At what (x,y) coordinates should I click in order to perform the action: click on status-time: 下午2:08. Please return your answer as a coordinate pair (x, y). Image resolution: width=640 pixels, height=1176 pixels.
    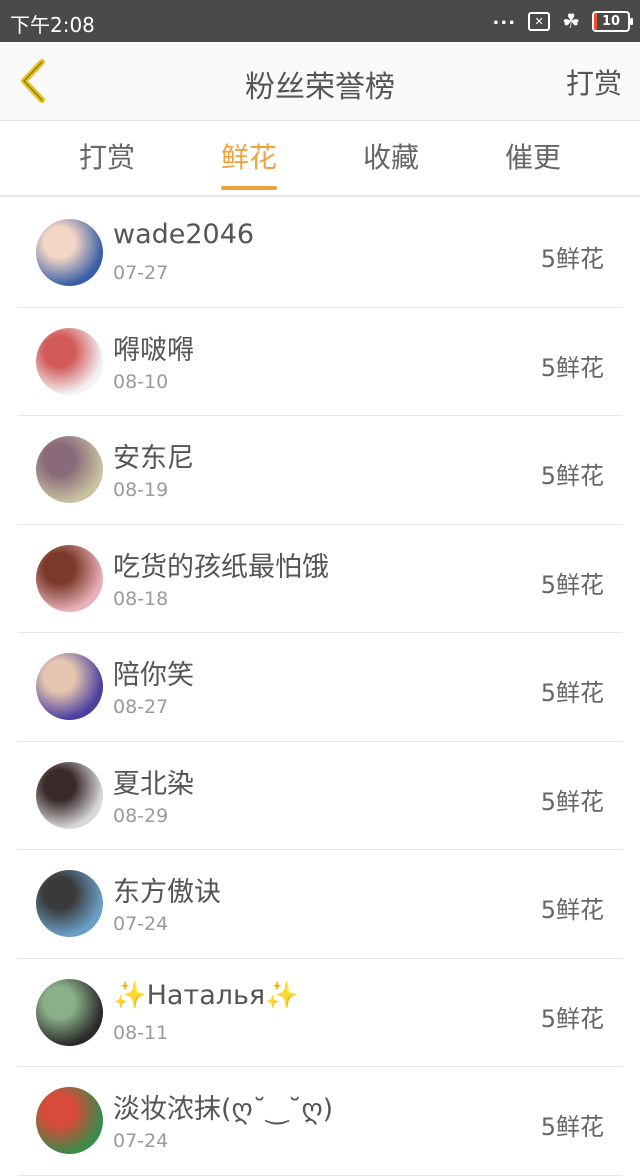
    Looking at the image, I should click on (52, 25).